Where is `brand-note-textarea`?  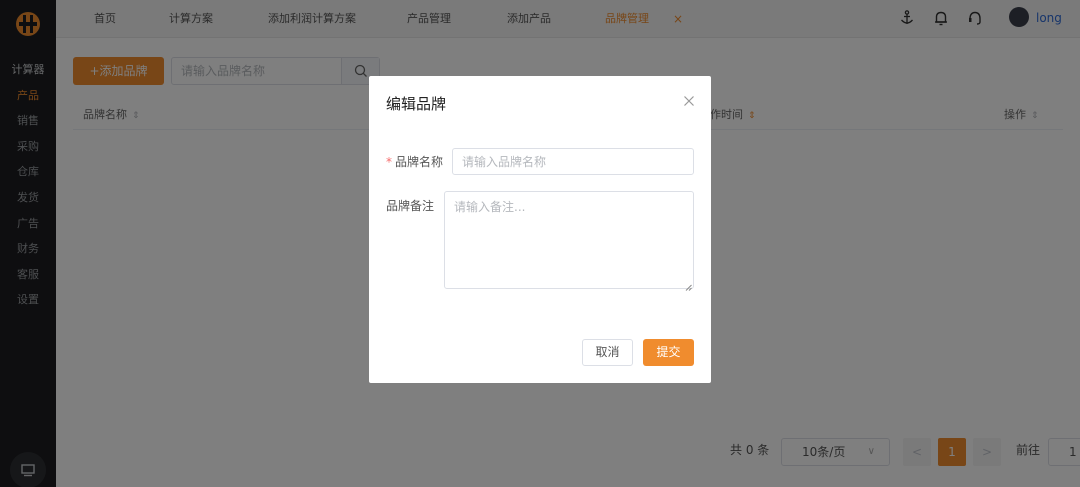
brand-note-textarea is located at coordinates (569, 240).